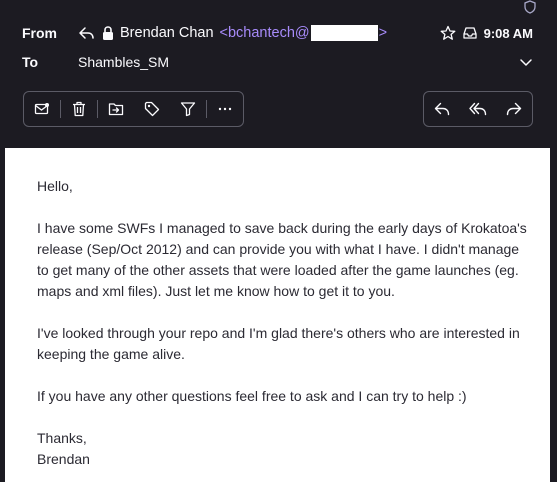 The height and width of the screenshot is (482, 557). I want to click on junk-icon, so click(470, 33).